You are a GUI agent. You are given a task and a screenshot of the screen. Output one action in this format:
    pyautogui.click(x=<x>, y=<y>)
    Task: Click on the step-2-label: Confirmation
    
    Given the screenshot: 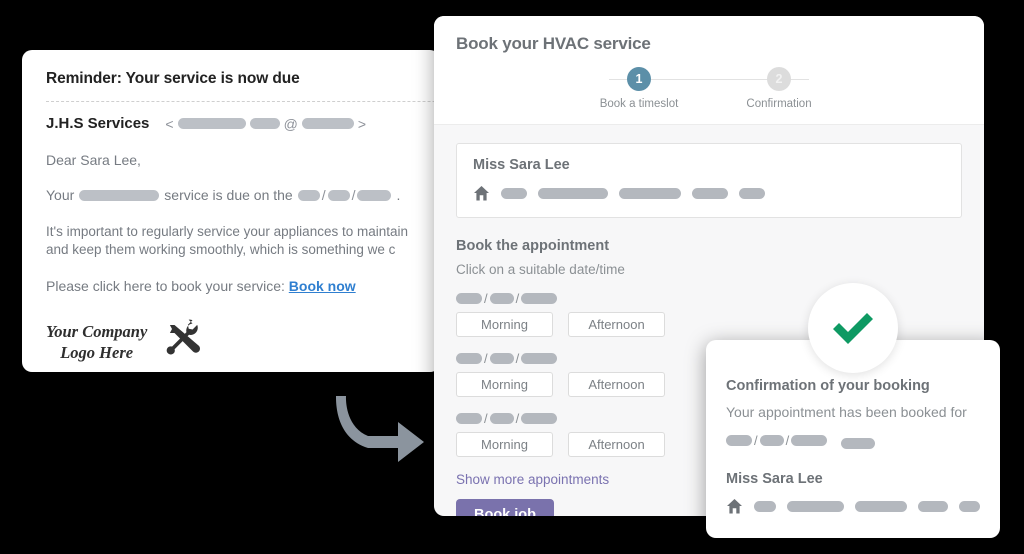 What is the action you would take?
    pyautogui.click(x=779, y=104)
    